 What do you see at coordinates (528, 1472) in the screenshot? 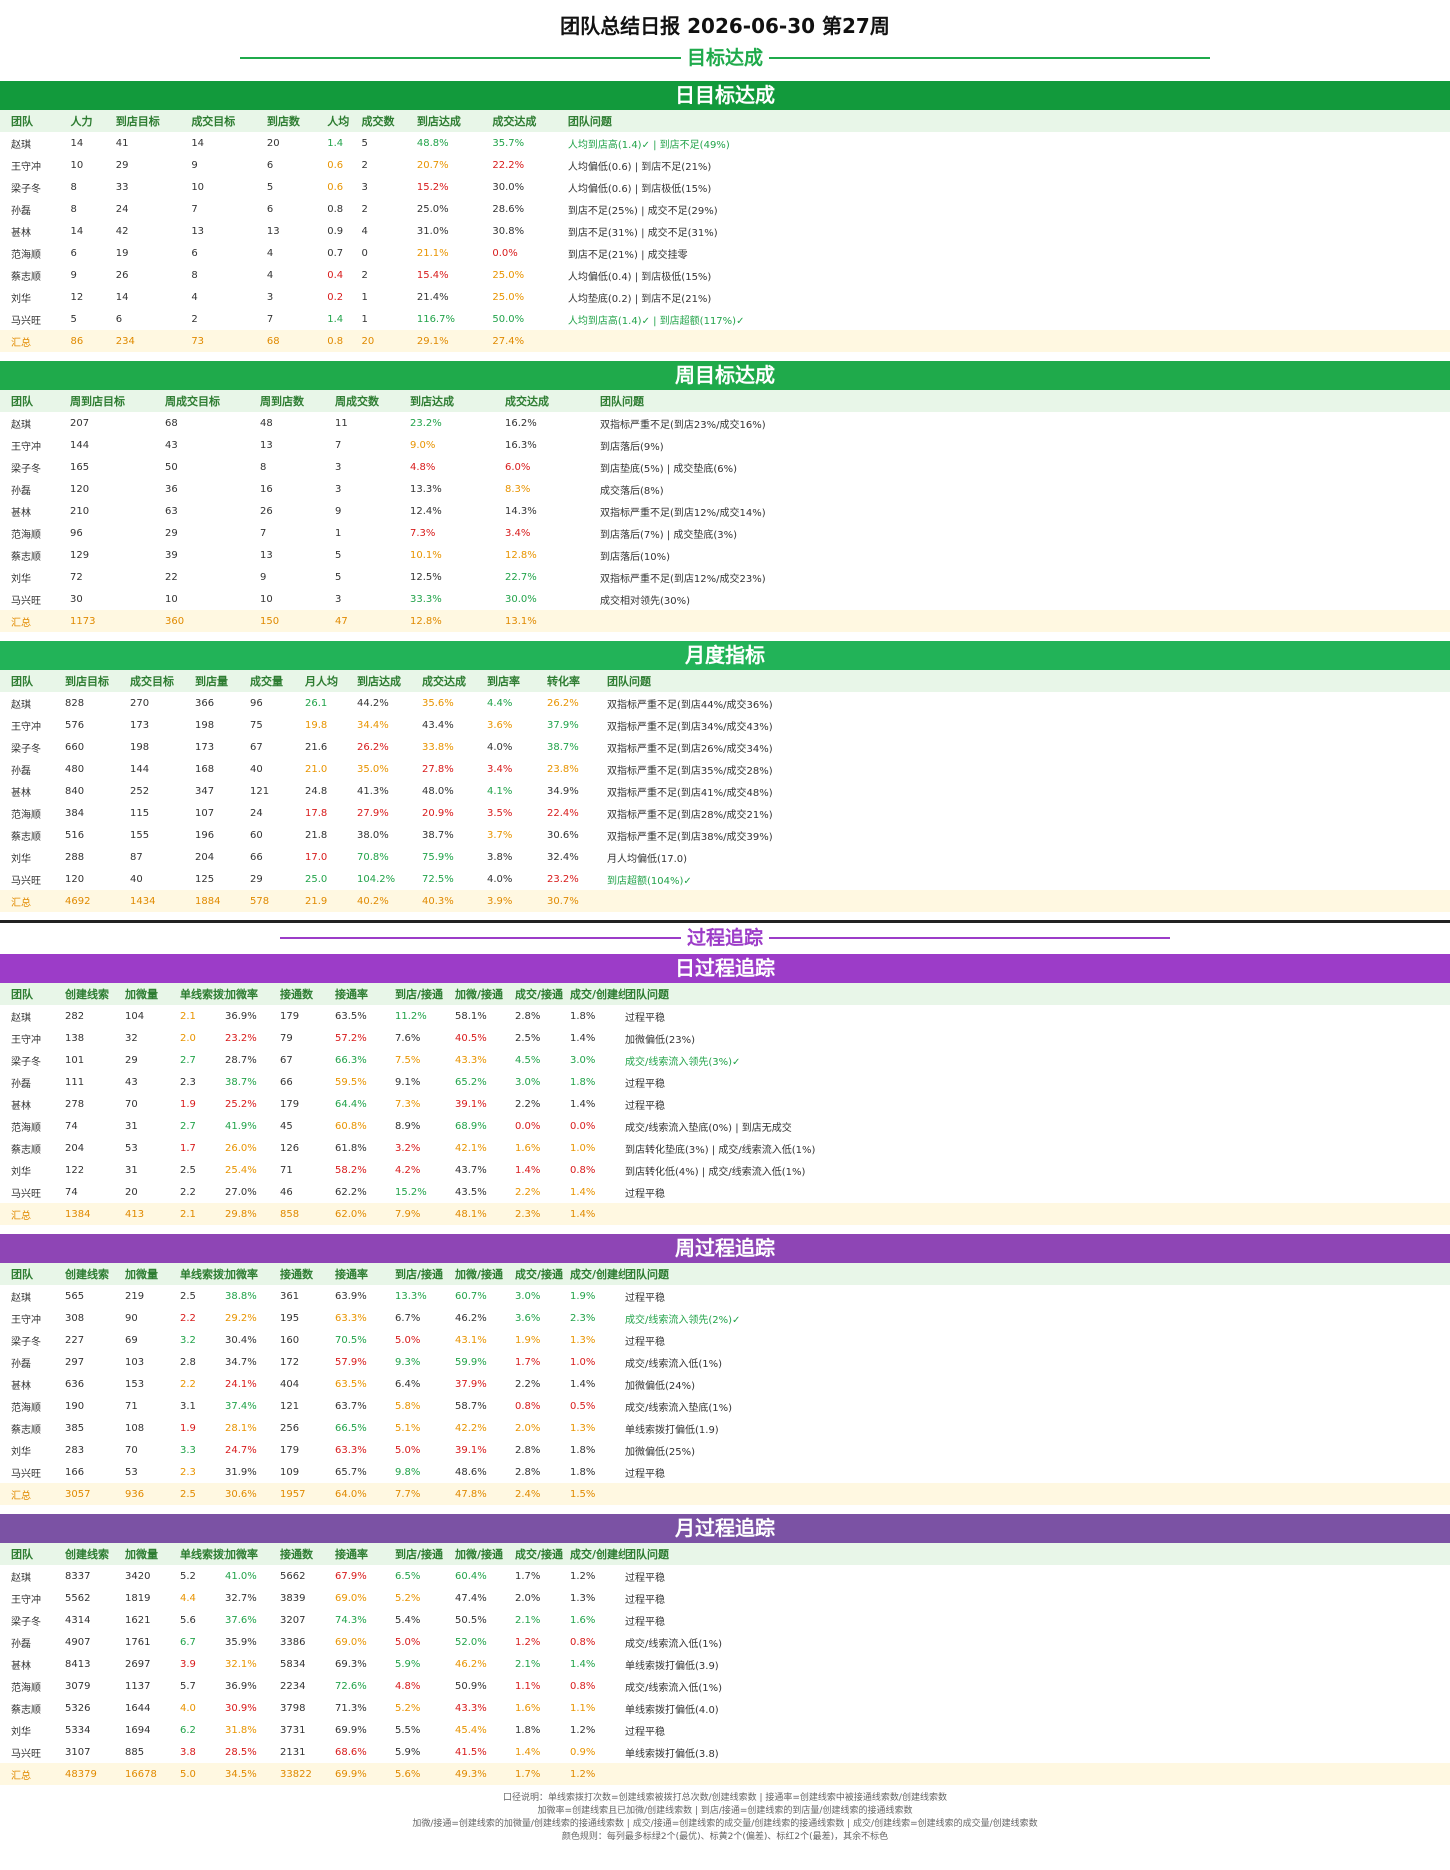
I see `table-cell: 2.8%` at bounding box center [528, 1472].